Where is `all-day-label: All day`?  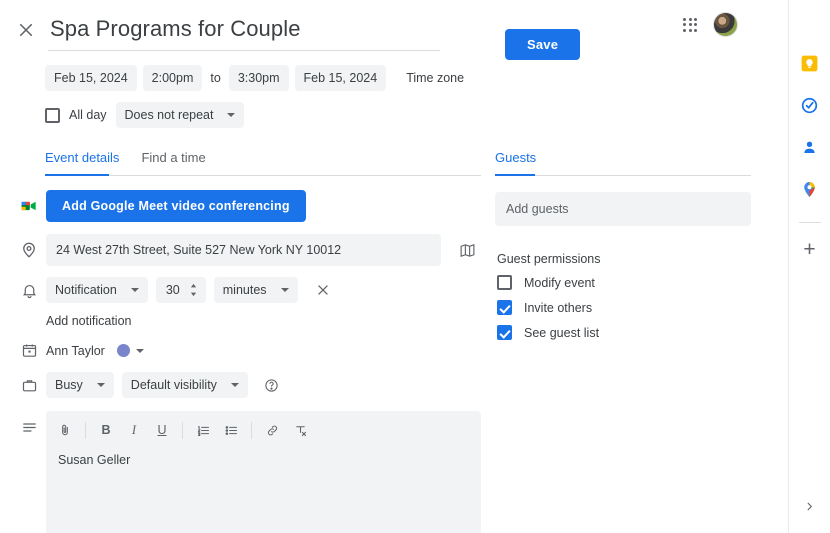 all-day-label: All day is located at coordinates (88, 115).